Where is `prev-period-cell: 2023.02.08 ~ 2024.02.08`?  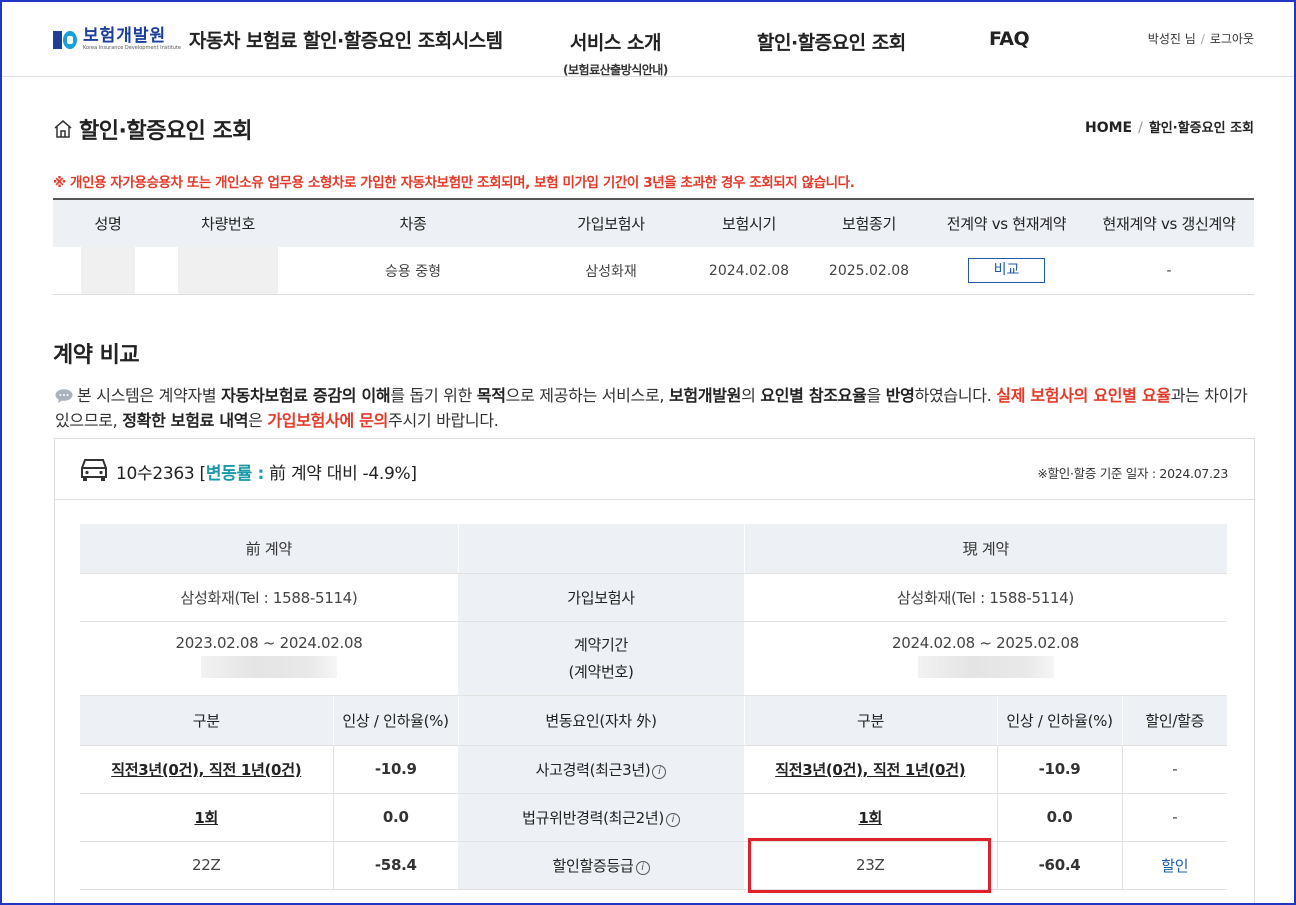
prev-period-cell: 2023.02.08 ~ 2024.02.08 is located at coordinates (269, 658).